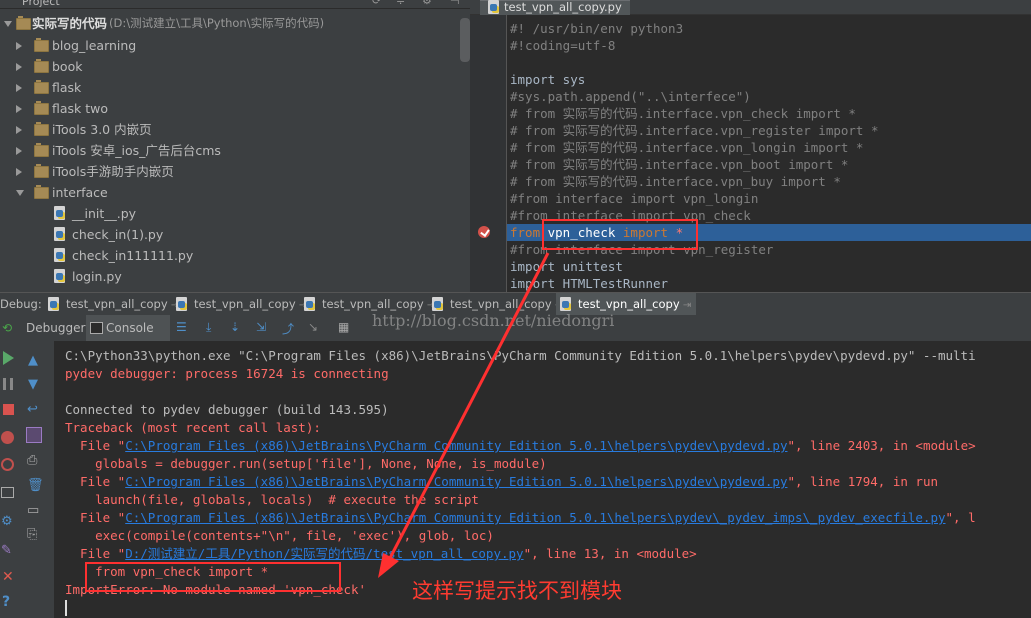 Image resolution: width=1031 pixels, height=618 pixels. What do you see at coordinates (750, 7) in the screenshot?
I see `editor-tabbar: test_vpn_all_copy.py` at bounding box center [750, 7].